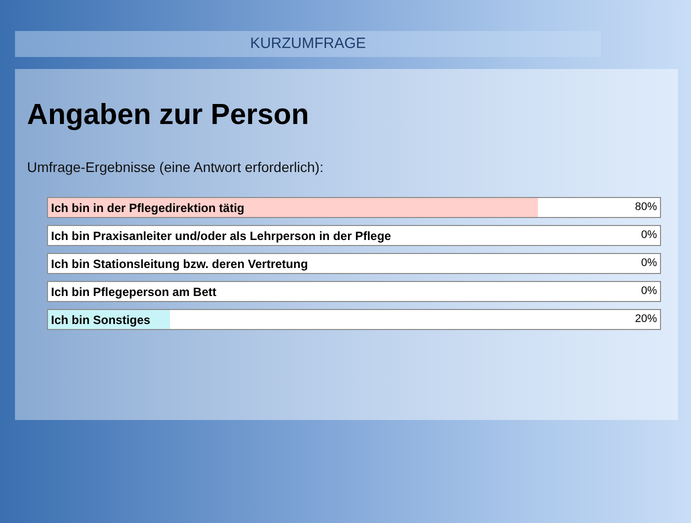 The image size is (691, 523). Describe the element at coordinates (133, 292) in the screenshot. I see `result-label: Ich bin Pflegeperson am Bett` at that location.